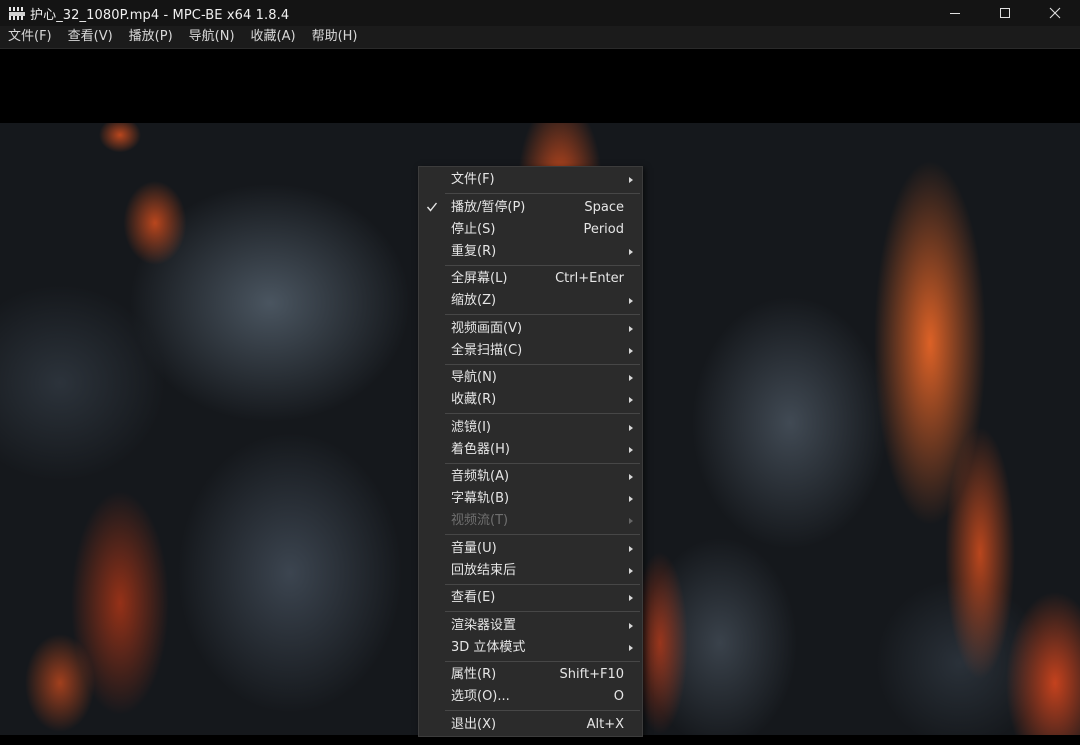  I want to click on menu-item-shortcut: Alt+X, so click(605, 724).